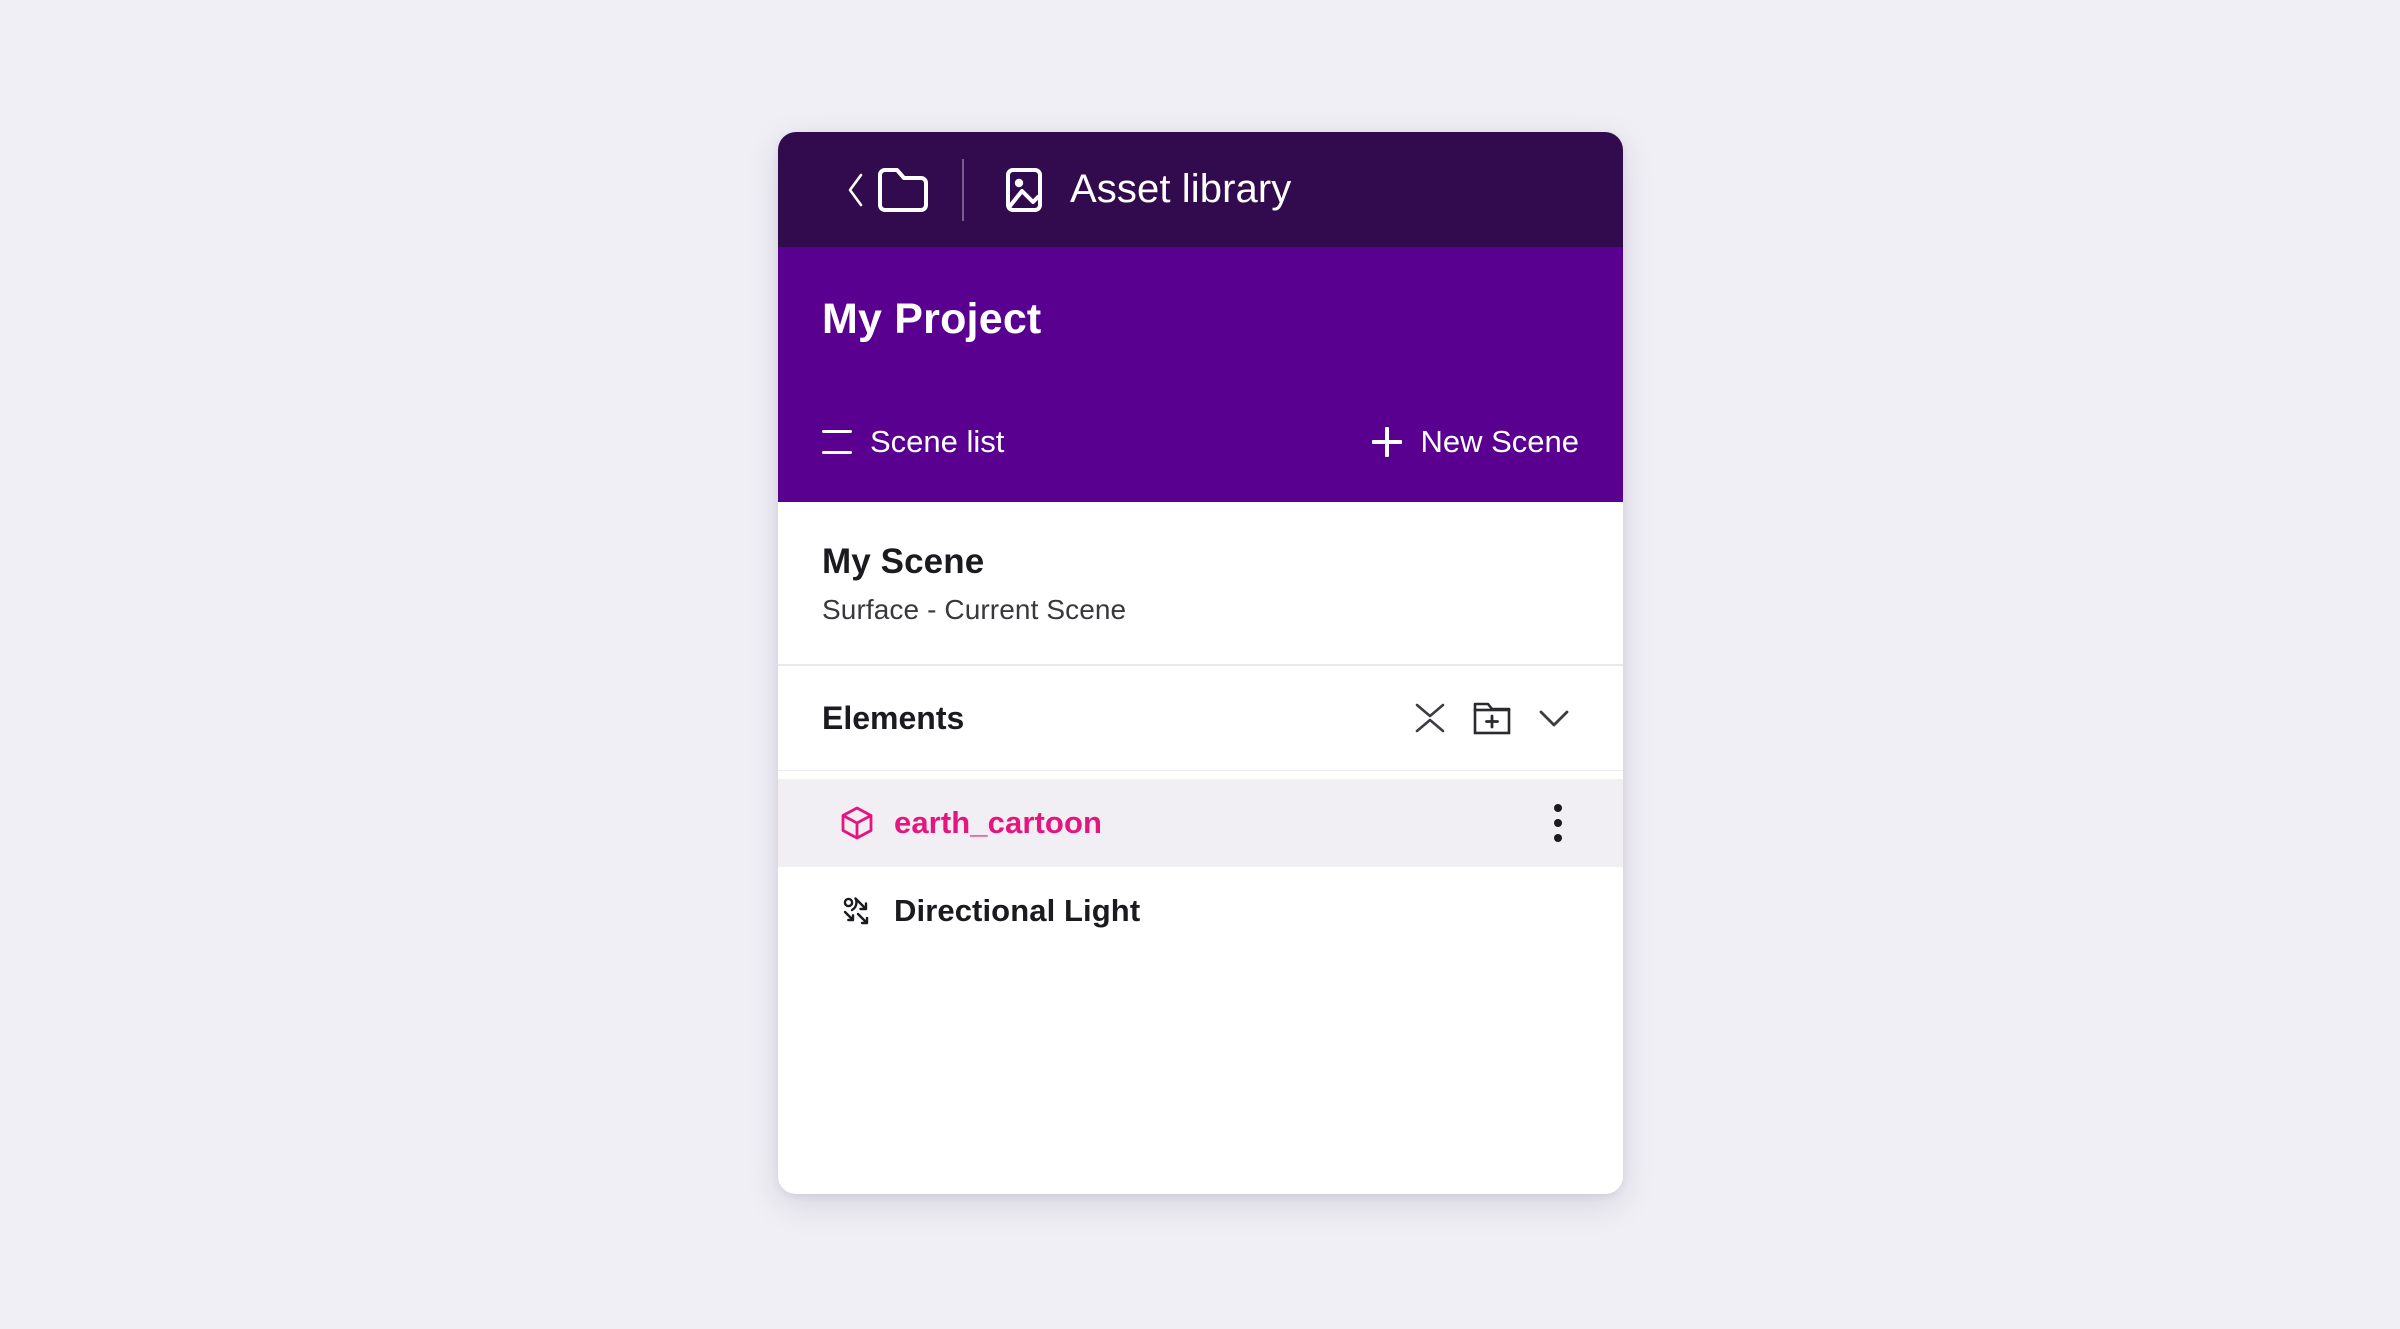 This screenshot has height=1329, width=2400. What do you see at coordinates (1181, 189) in the screenshot?
I see `asset-library-title: Asset library` at bounding box center [1181, 189].